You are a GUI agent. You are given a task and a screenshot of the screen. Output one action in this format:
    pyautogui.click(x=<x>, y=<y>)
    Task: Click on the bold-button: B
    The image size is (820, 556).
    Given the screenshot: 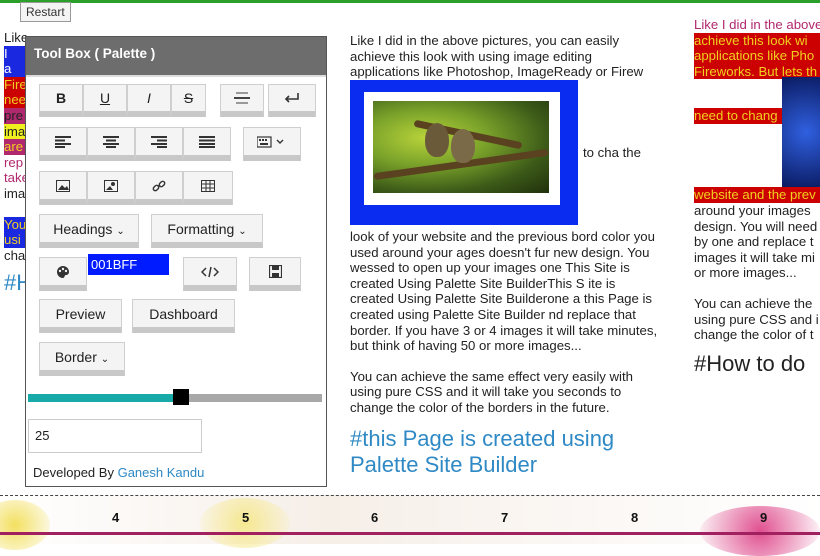 What is the action you would take?
    pyautogui.click(x=61, y=100)
    